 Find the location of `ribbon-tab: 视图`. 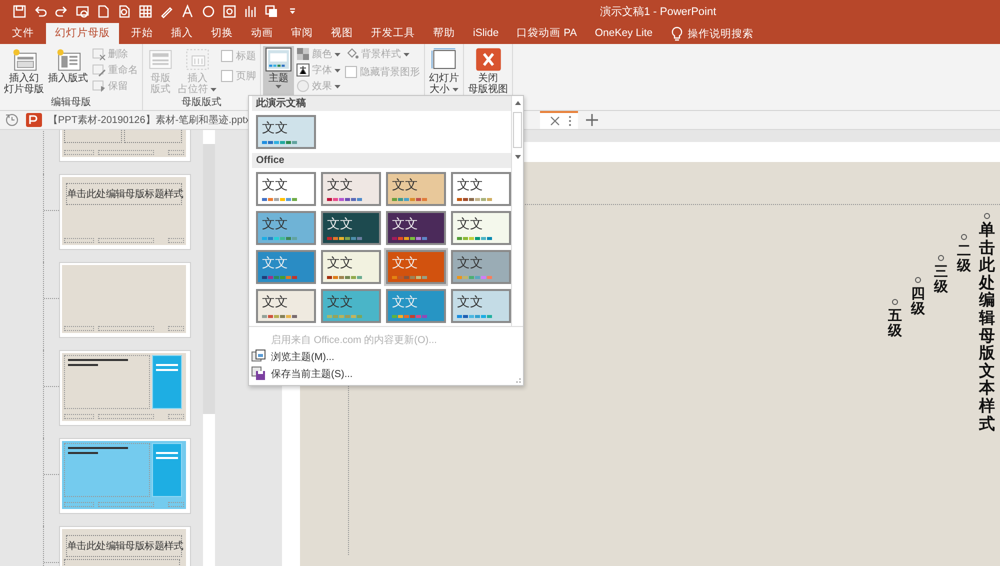

ribbon-tab: 视图 is located at coordinates (342, 33).